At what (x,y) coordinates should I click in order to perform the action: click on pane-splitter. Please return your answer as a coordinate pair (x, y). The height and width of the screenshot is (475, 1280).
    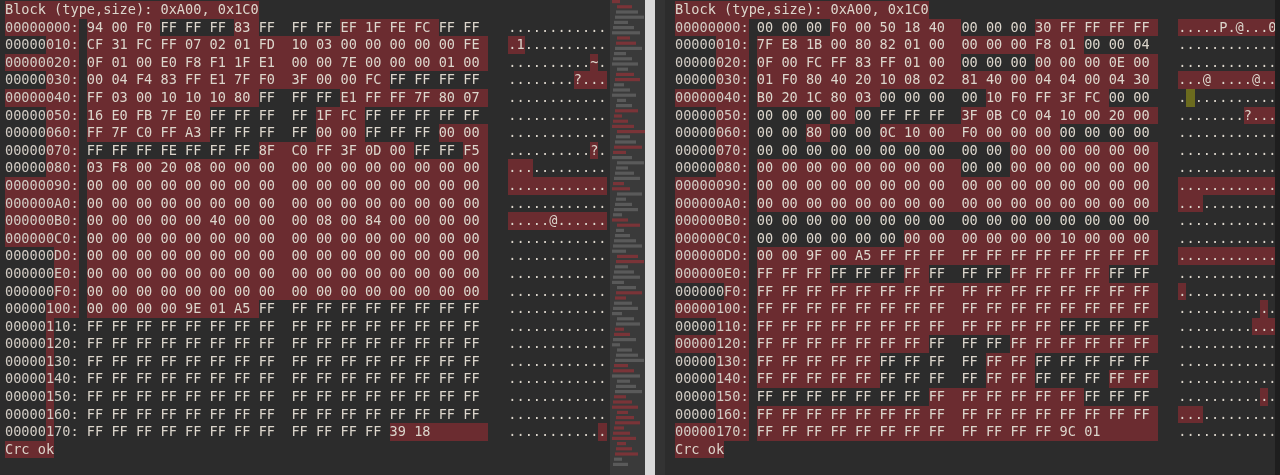
    Looking at the image, I should click on (660, 237).